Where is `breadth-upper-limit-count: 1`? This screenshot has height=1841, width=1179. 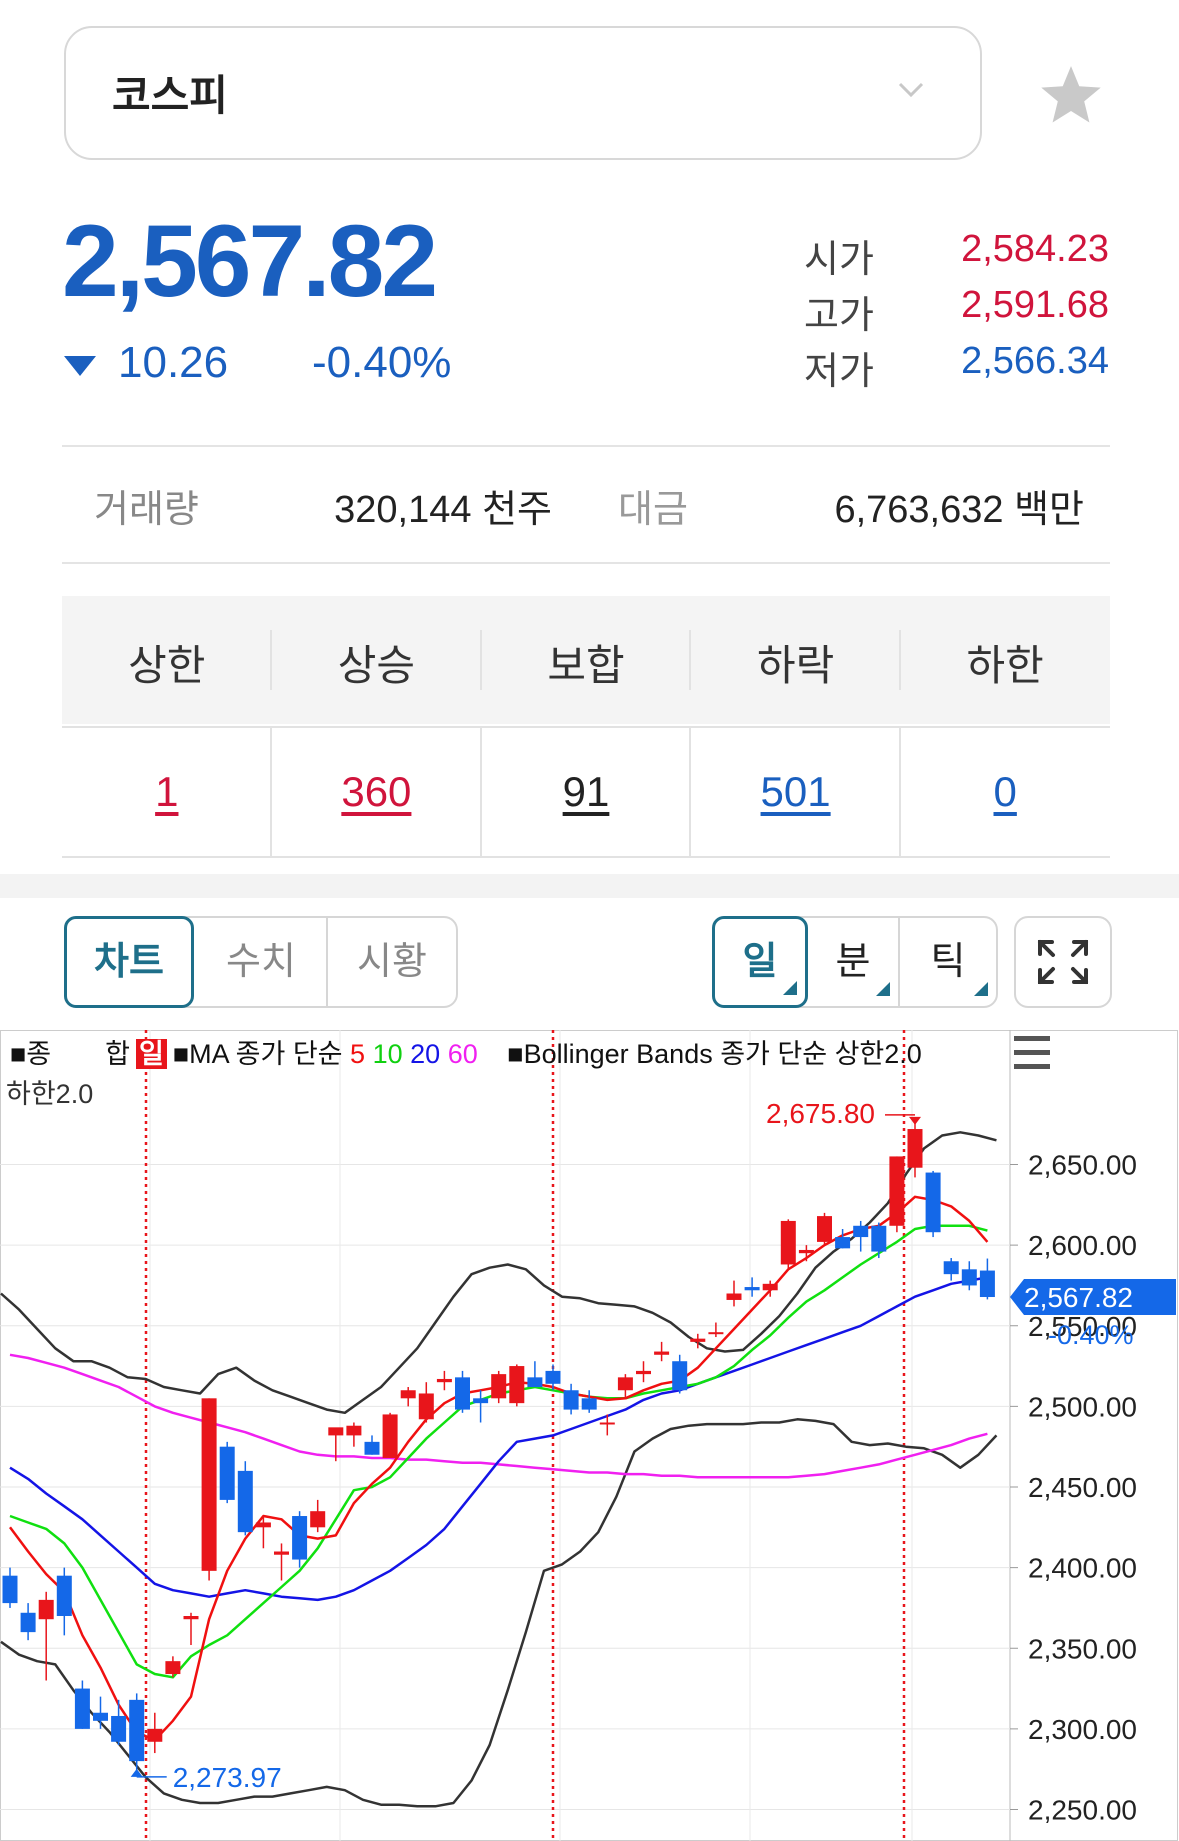
breadth-upper-limit-count: 1 is located at coordinates (167, 792).